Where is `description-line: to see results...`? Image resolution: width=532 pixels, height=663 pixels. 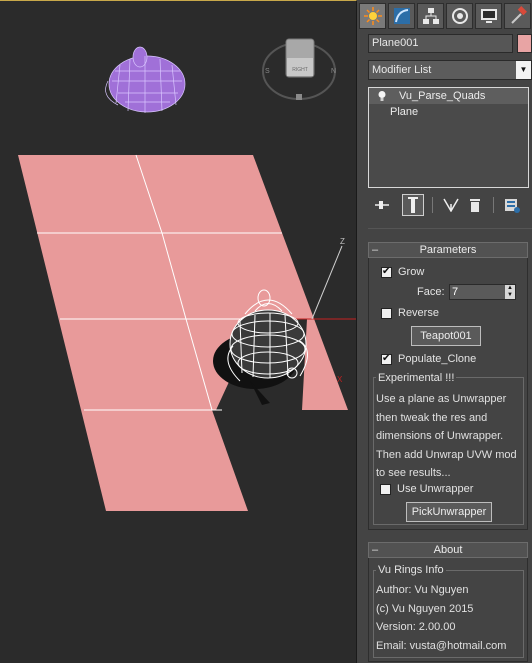
description-line: to see results... is located at coordinates (413, 473).